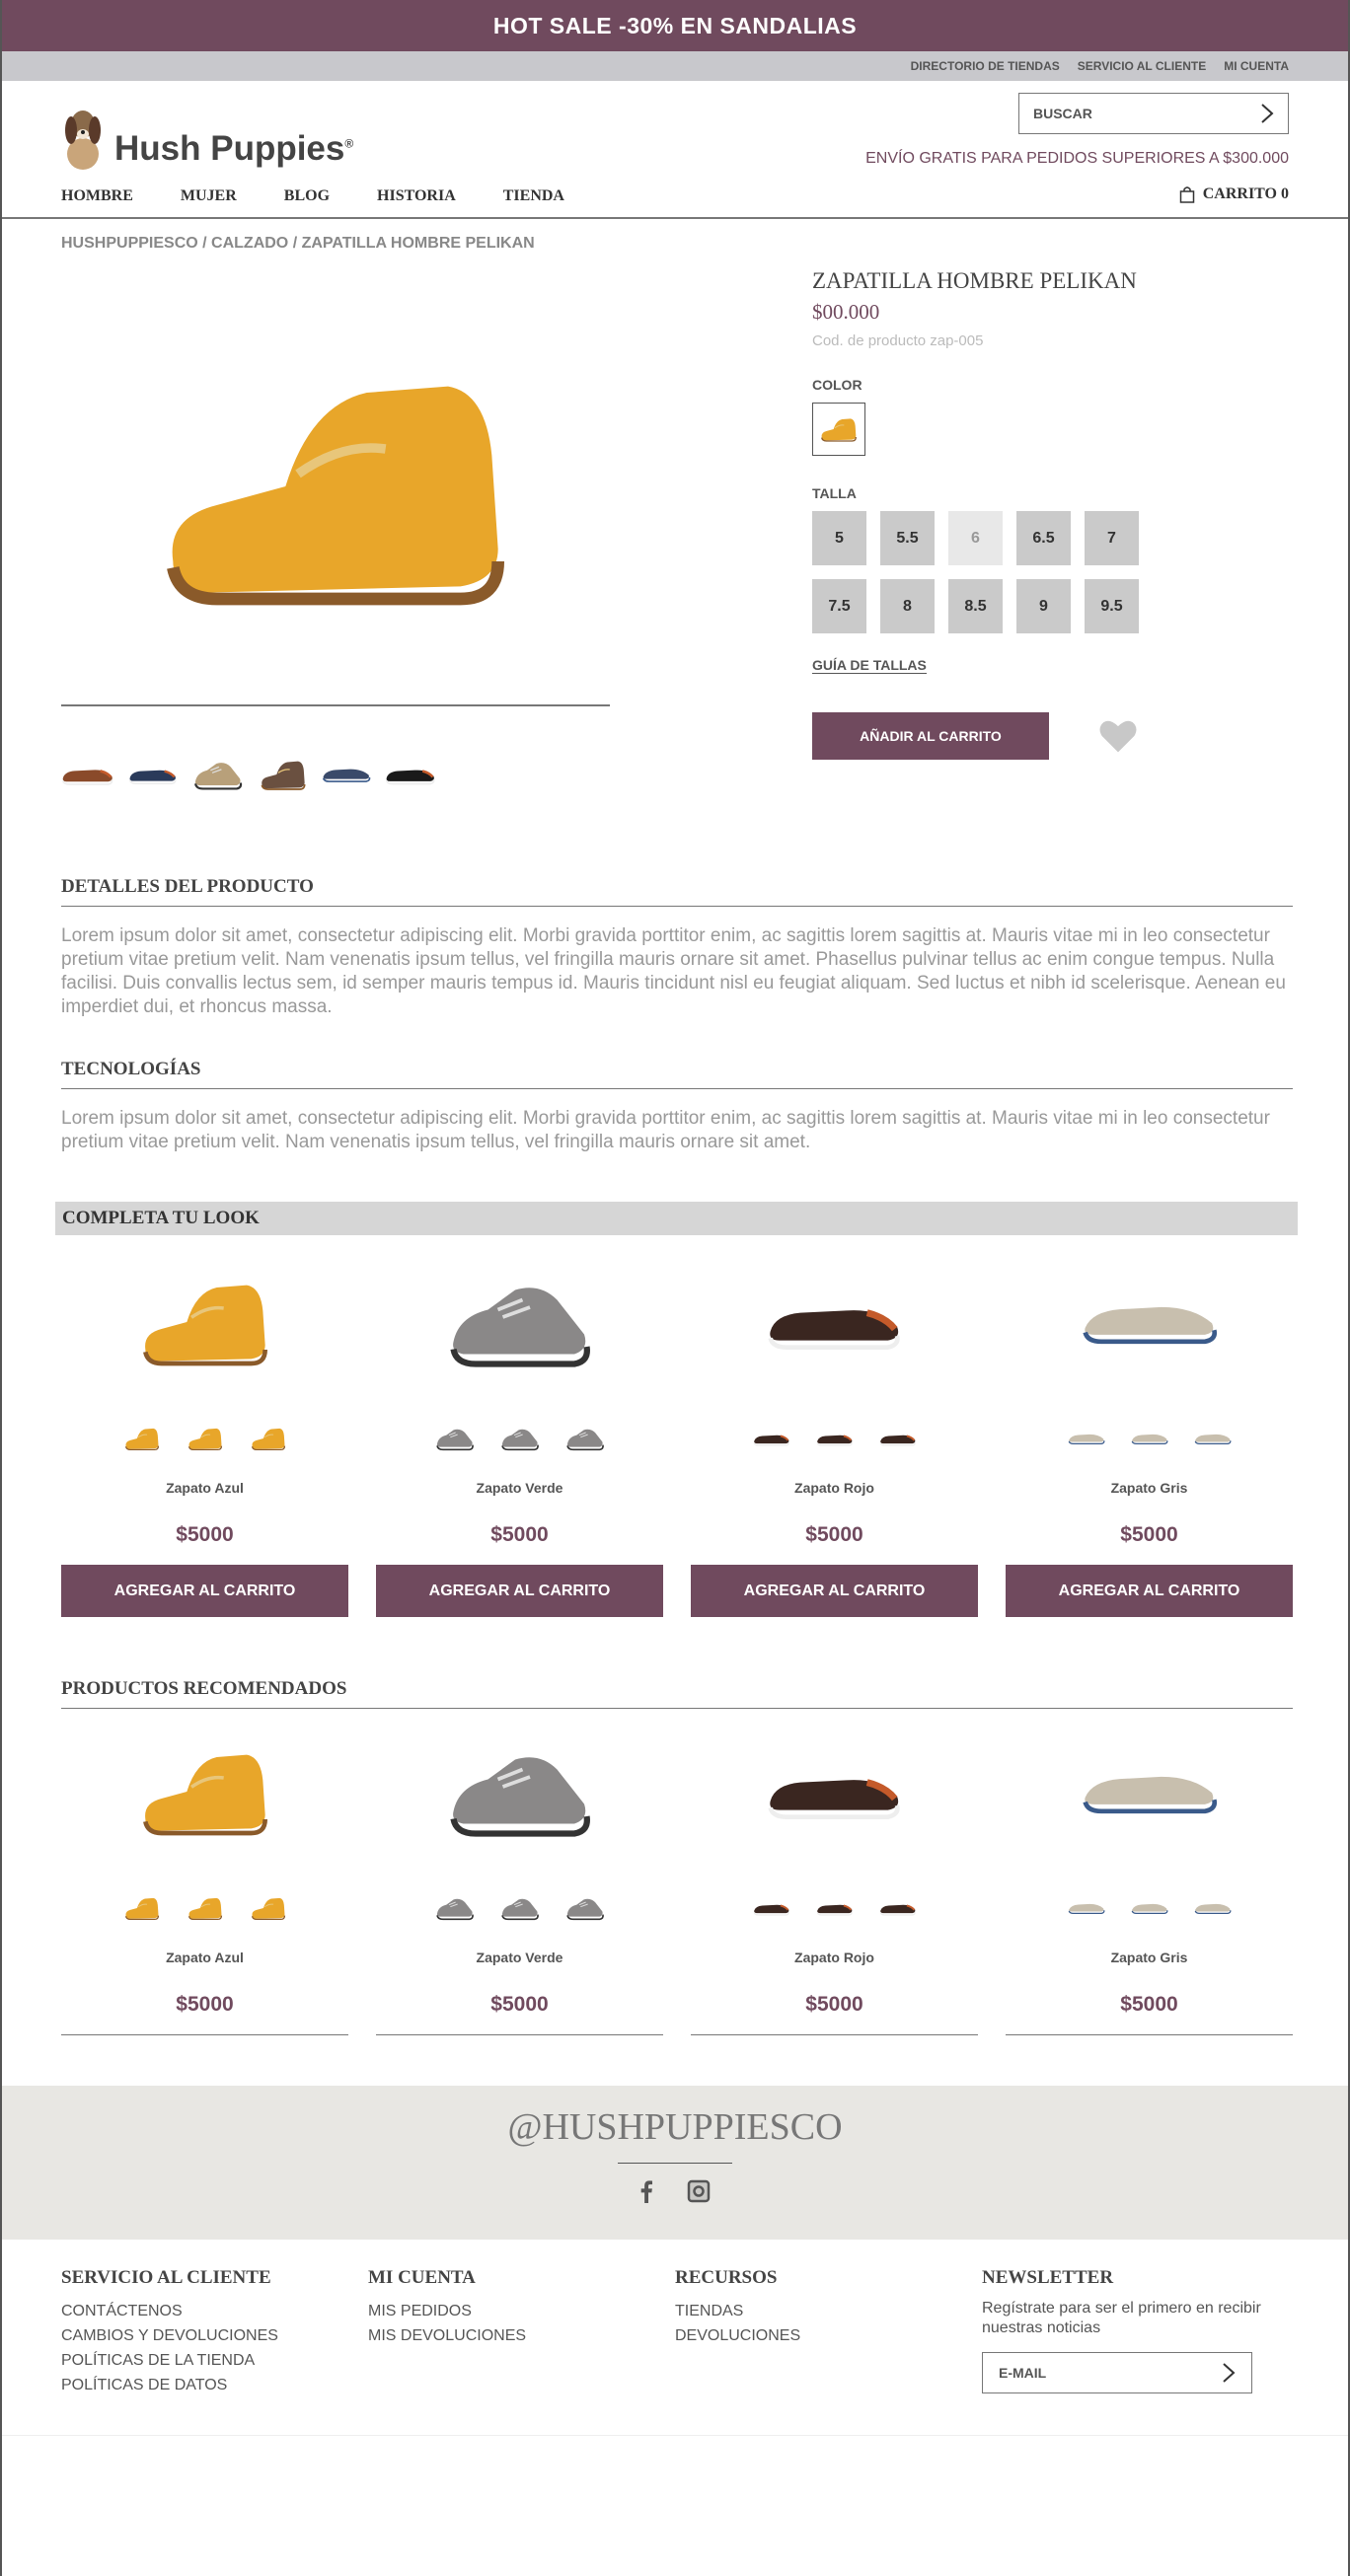 Image resolution: width=1350 pixels, height=2576 pixels. Describe the element at coordinates (214, 2311) in the screenshot. I see `footer-link: CONTÁCTENOS` at that location.